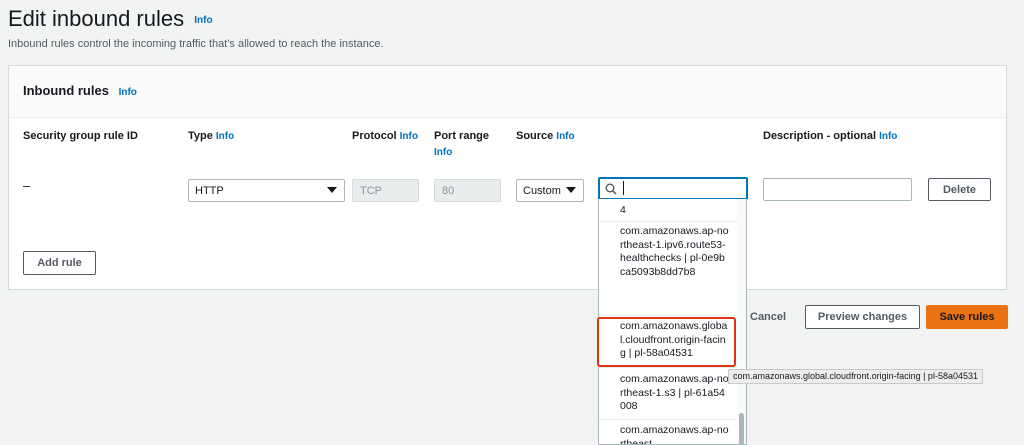 The width and height of the screenshot is (1024, 445). Describe the element at coordinates (59, 263) in the screenshot. I see `add-rule-button: Add rule` at that location.